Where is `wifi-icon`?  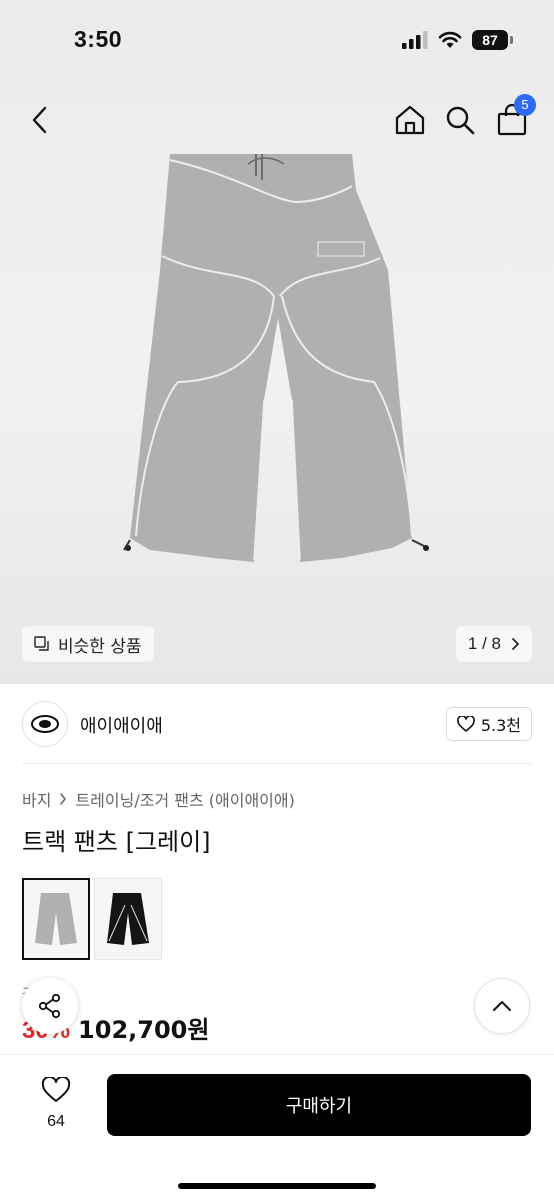 wifi-icon is located at coordinates (450, 39).